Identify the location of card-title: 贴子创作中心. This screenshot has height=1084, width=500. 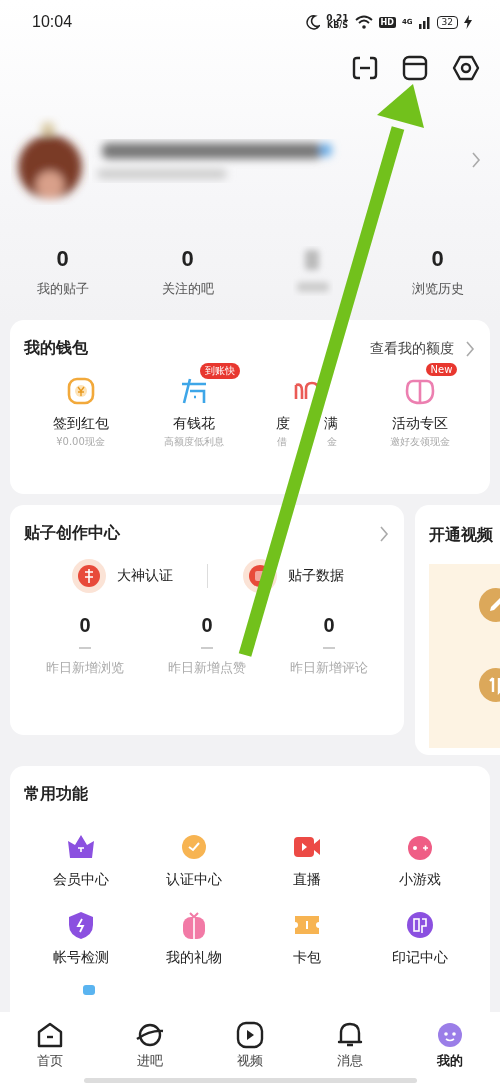
(72, 533).